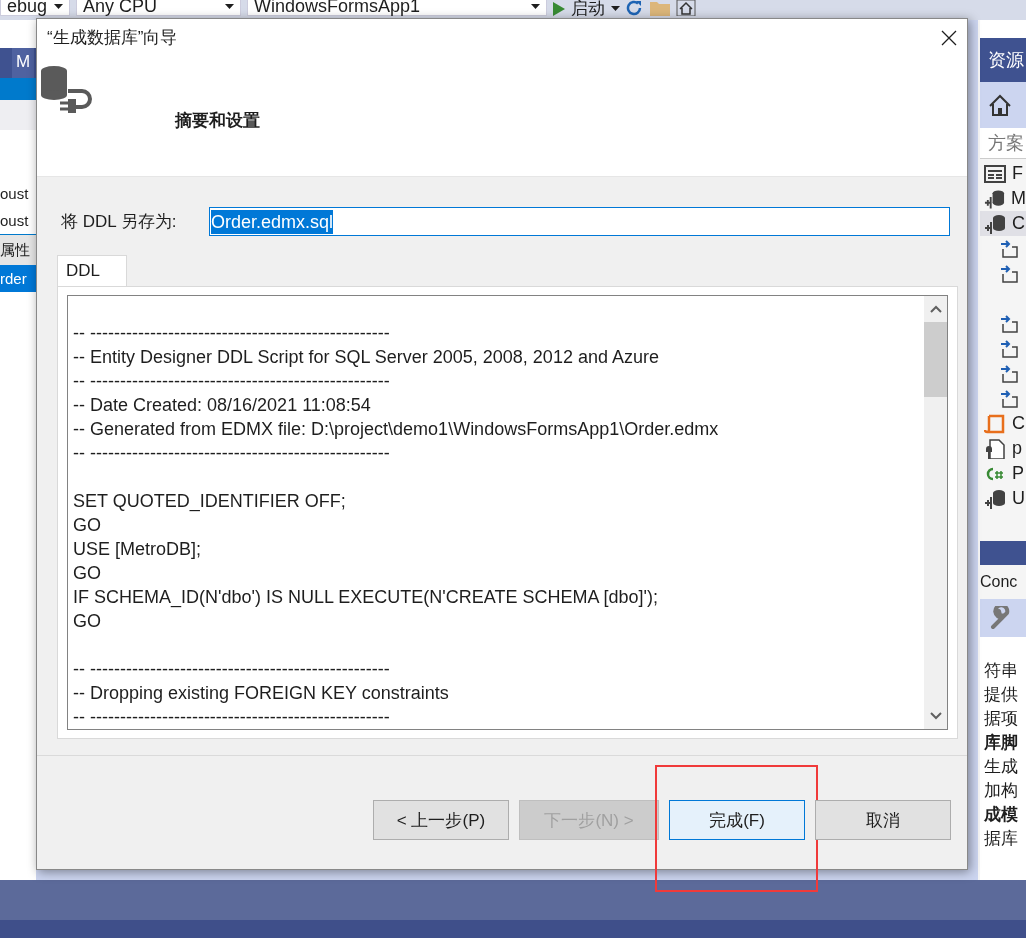 This screenshot has width=1026, height=938. What do you see at coordinates (1001, 767) in the screenshot?
I see `description-text: 生成` at bounding box center [1001, 767].